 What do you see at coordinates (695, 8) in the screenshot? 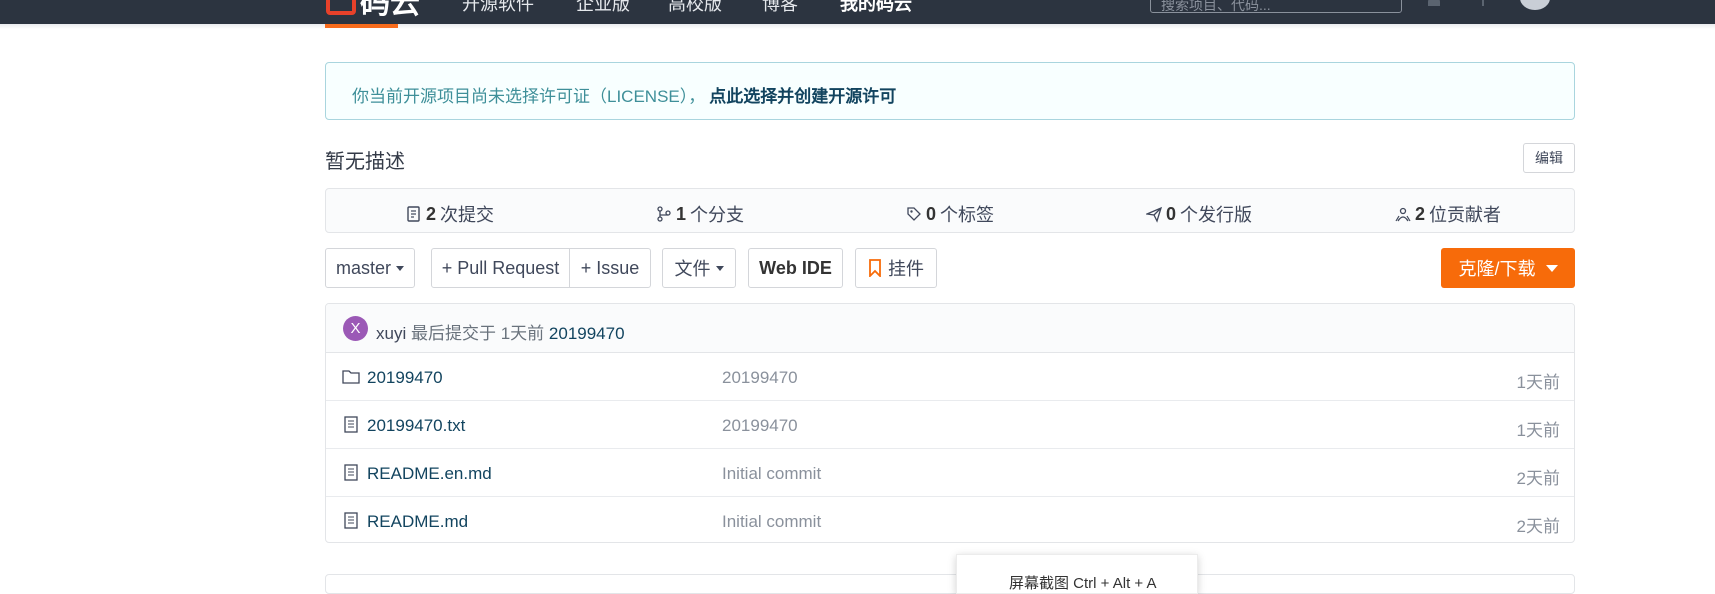
I see `nav-item-education: 高校版` at bounding box center [695, 8].